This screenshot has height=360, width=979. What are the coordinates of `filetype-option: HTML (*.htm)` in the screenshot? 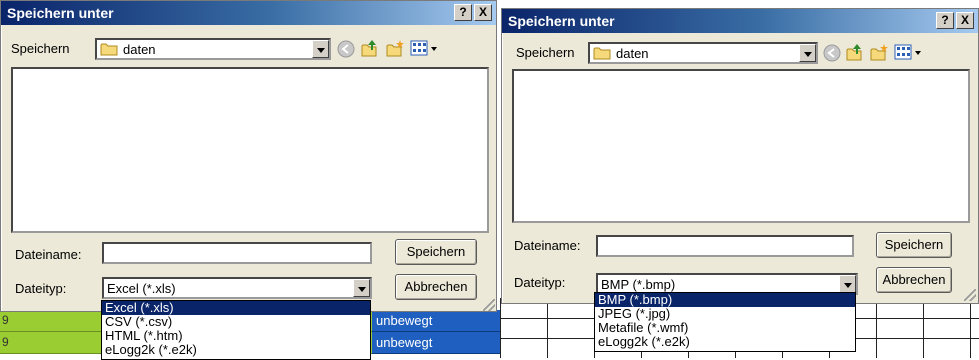 It's located at (236, 336).